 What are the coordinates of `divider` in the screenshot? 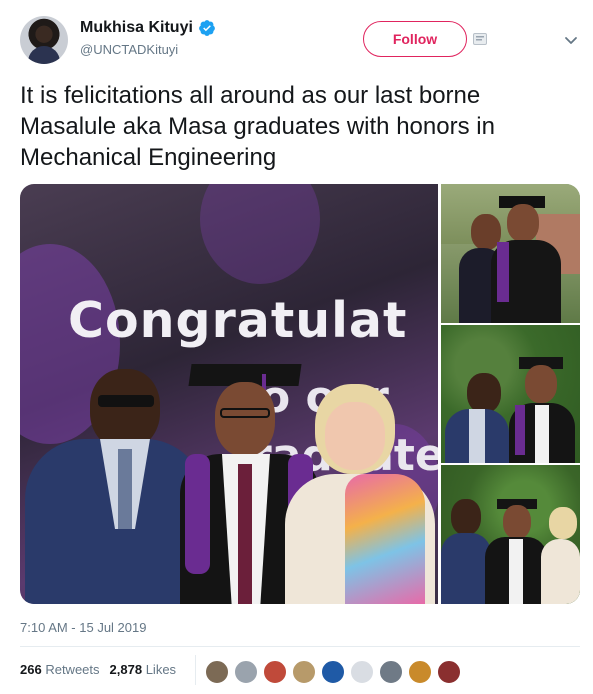 It's located at (300, 646).